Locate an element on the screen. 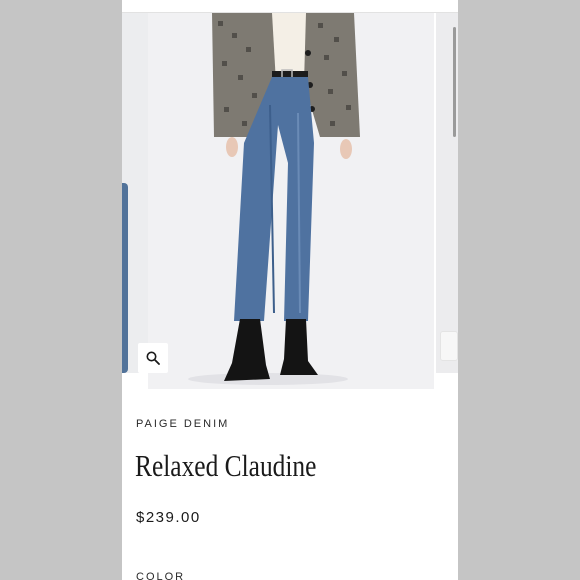  brand-name: PAIGE DENIM is located at coordinates (182, 424).